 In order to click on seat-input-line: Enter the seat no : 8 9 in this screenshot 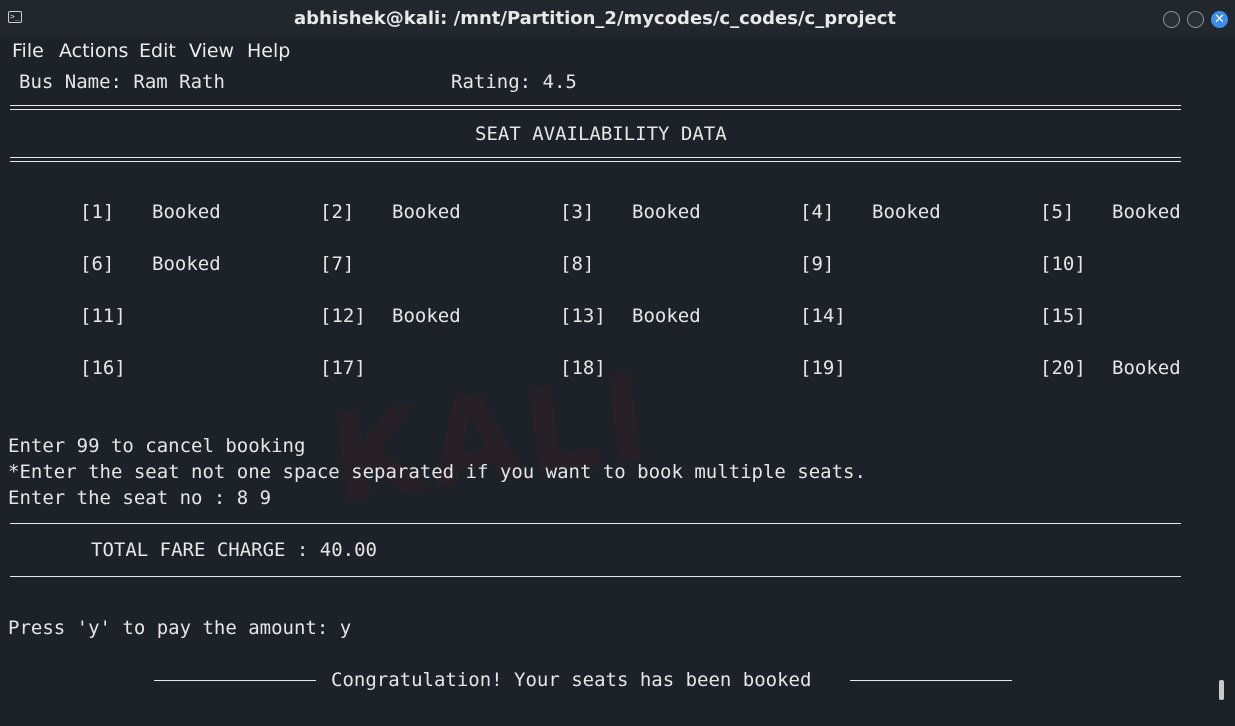, I will do `click(139, 498)`.